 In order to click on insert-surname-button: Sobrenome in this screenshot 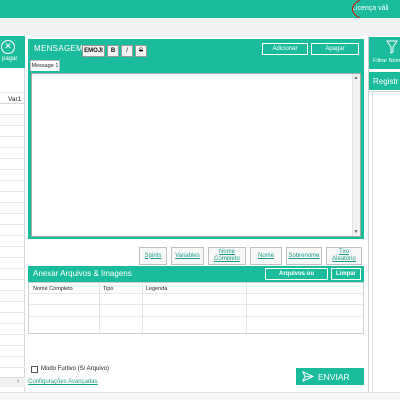, I will do `click(304, 256)`.